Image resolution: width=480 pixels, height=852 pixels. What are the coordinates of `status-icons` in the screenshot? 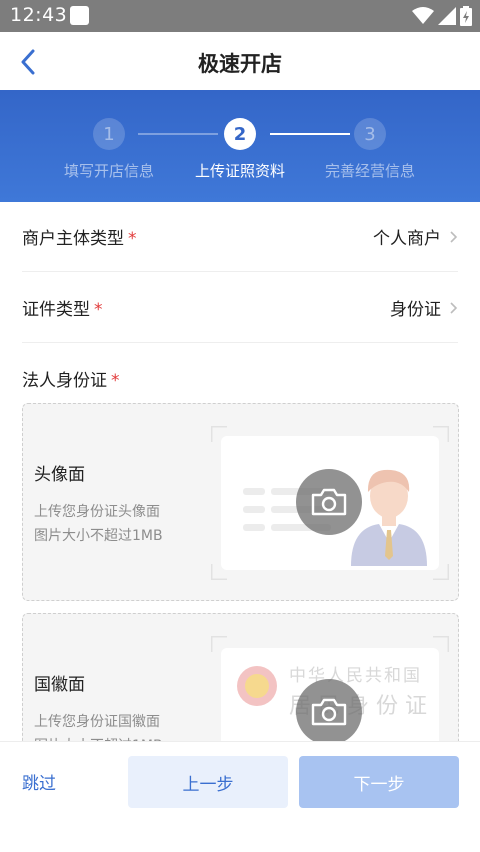 It's located at (442, 16).